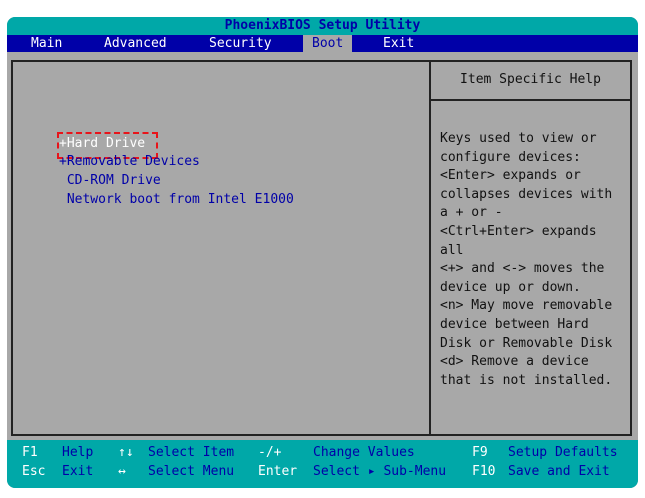 This screenshot has height=498, width=645. What do you see at coordinates (530, 100) in the screenshot?
I see `help-divider` at bounding box center [530, 100].